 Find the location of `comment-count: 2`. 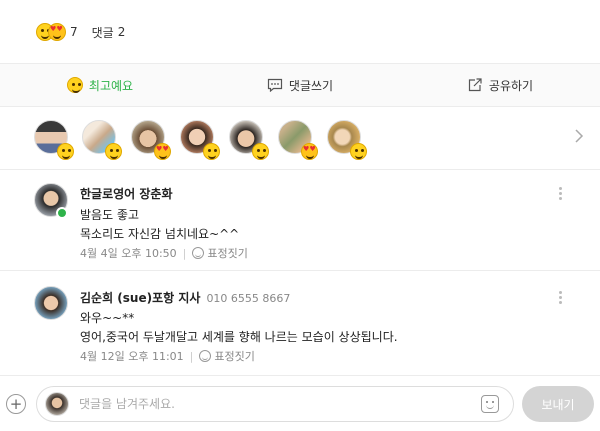

comment-count: 2 is located at coordinates (121, 32).